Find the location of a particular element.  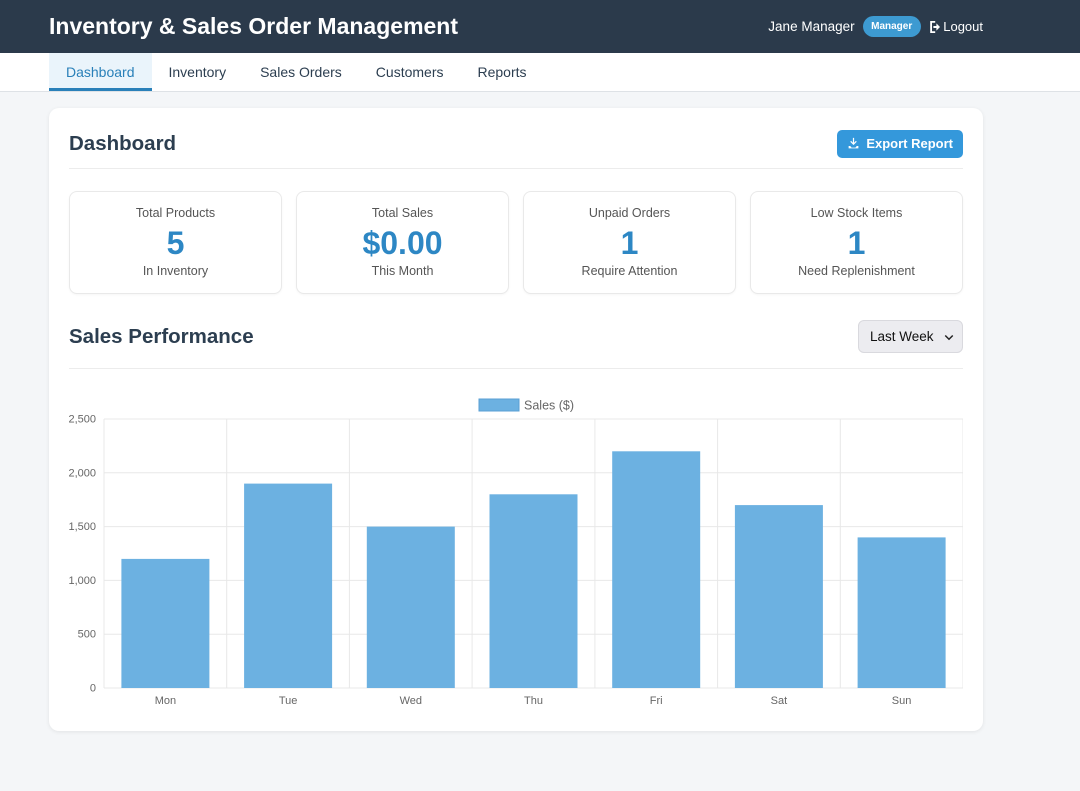

svg-text: 1,000 is located at coordinates (82, 581).